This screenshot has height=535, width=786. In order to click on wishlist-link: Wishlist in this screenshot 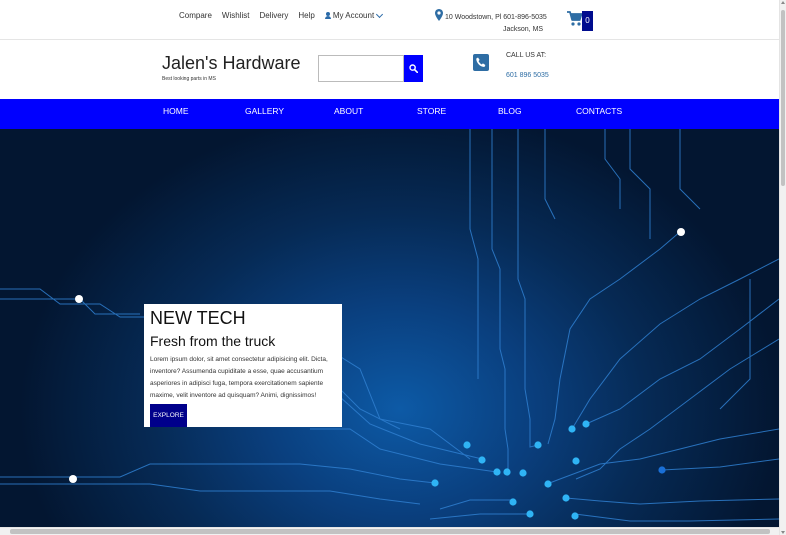, I will do `click(236, 15)`.